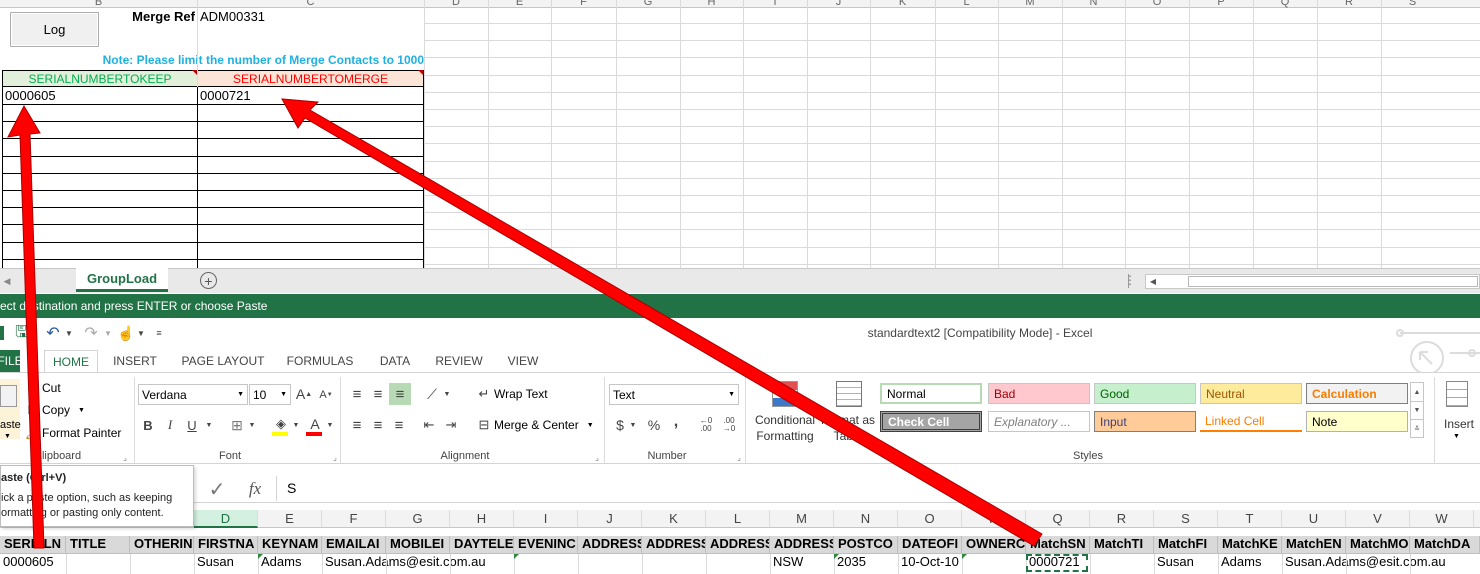 The width and height of the screenshot is (1480, 574). I want to click on touch-mode-icon: ☝, so click(126, 333).